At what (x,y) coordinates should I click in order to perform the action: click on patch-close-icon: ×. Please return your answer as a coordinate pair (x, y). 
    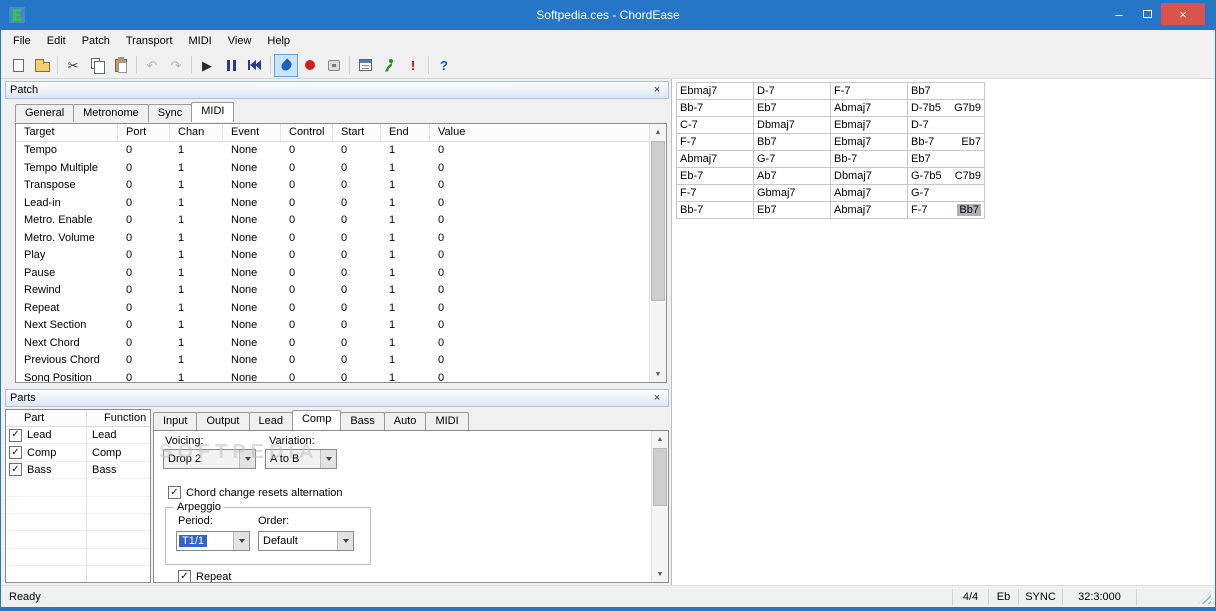
    Looking at the image, I should click on (657, 90).